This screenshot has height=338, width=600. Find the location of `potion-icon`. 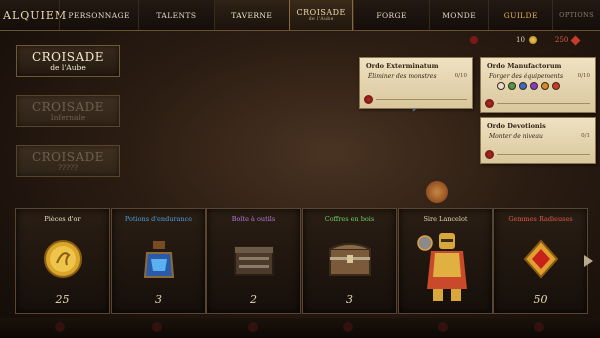

potion-icon is located at coordinates (158, 259).